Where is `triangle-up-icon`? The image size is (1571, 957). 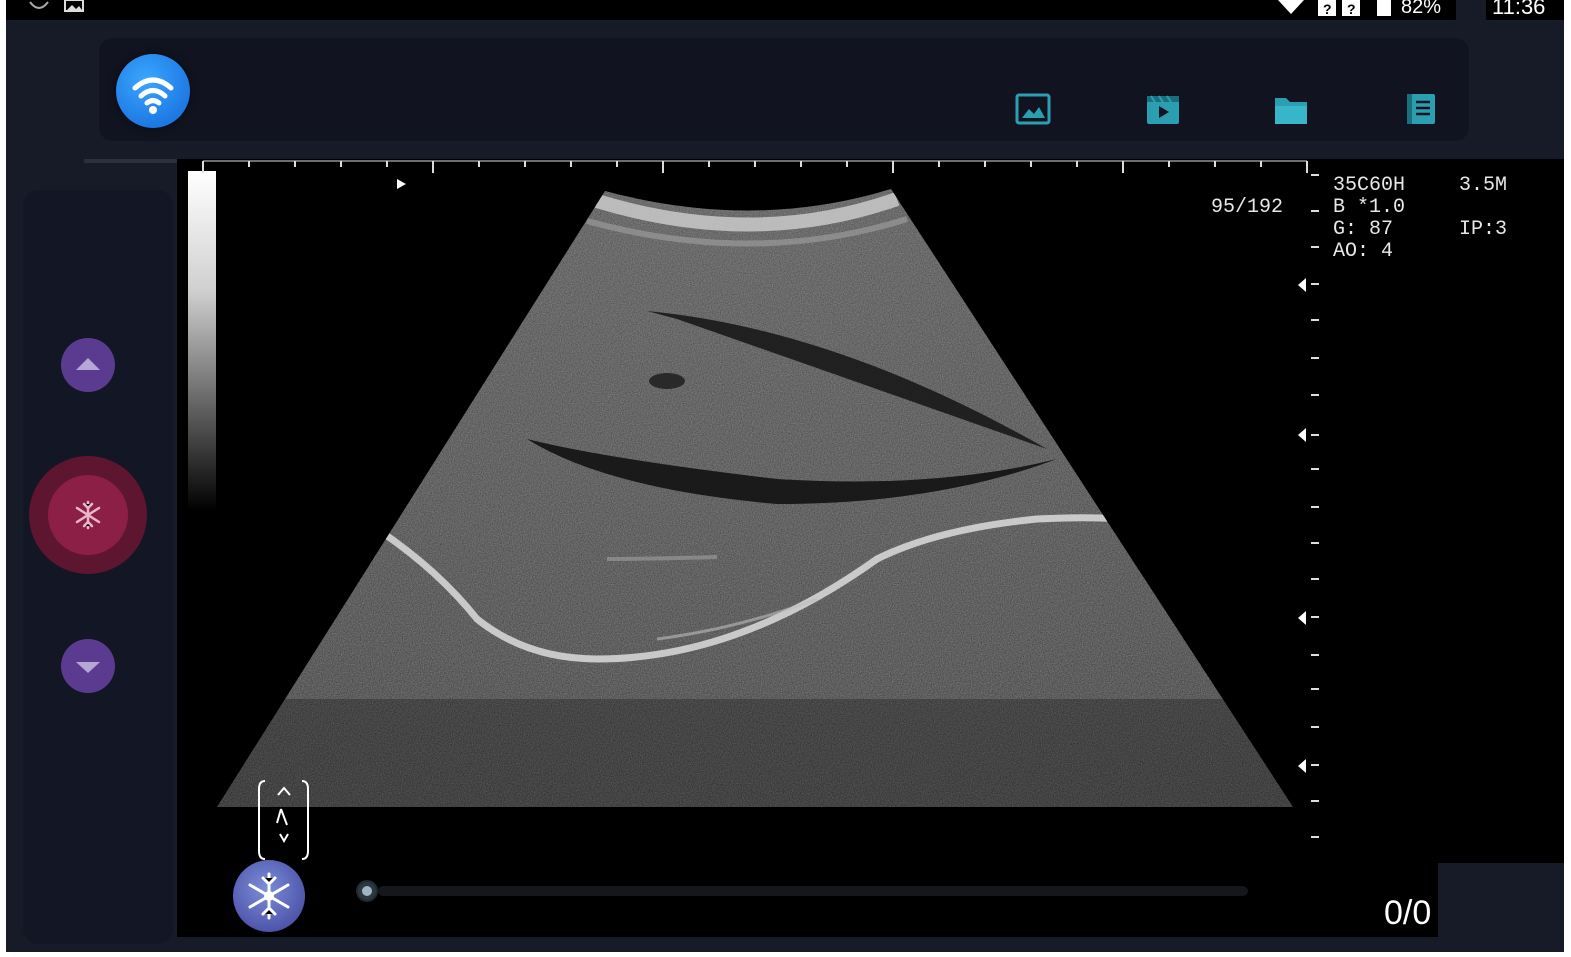 triangle-up-icon is located at coordinates (88, 364).